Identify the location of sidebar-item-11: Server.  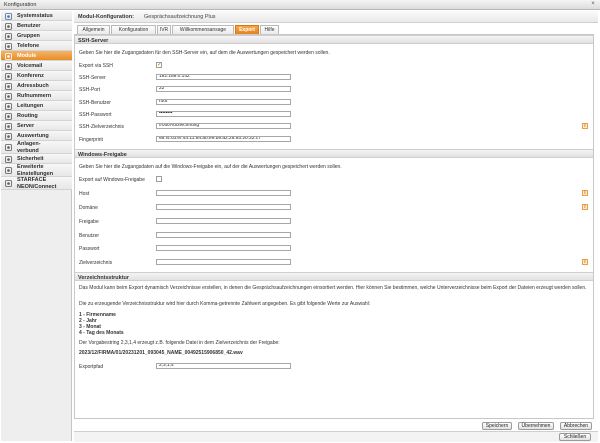
(36, 126).